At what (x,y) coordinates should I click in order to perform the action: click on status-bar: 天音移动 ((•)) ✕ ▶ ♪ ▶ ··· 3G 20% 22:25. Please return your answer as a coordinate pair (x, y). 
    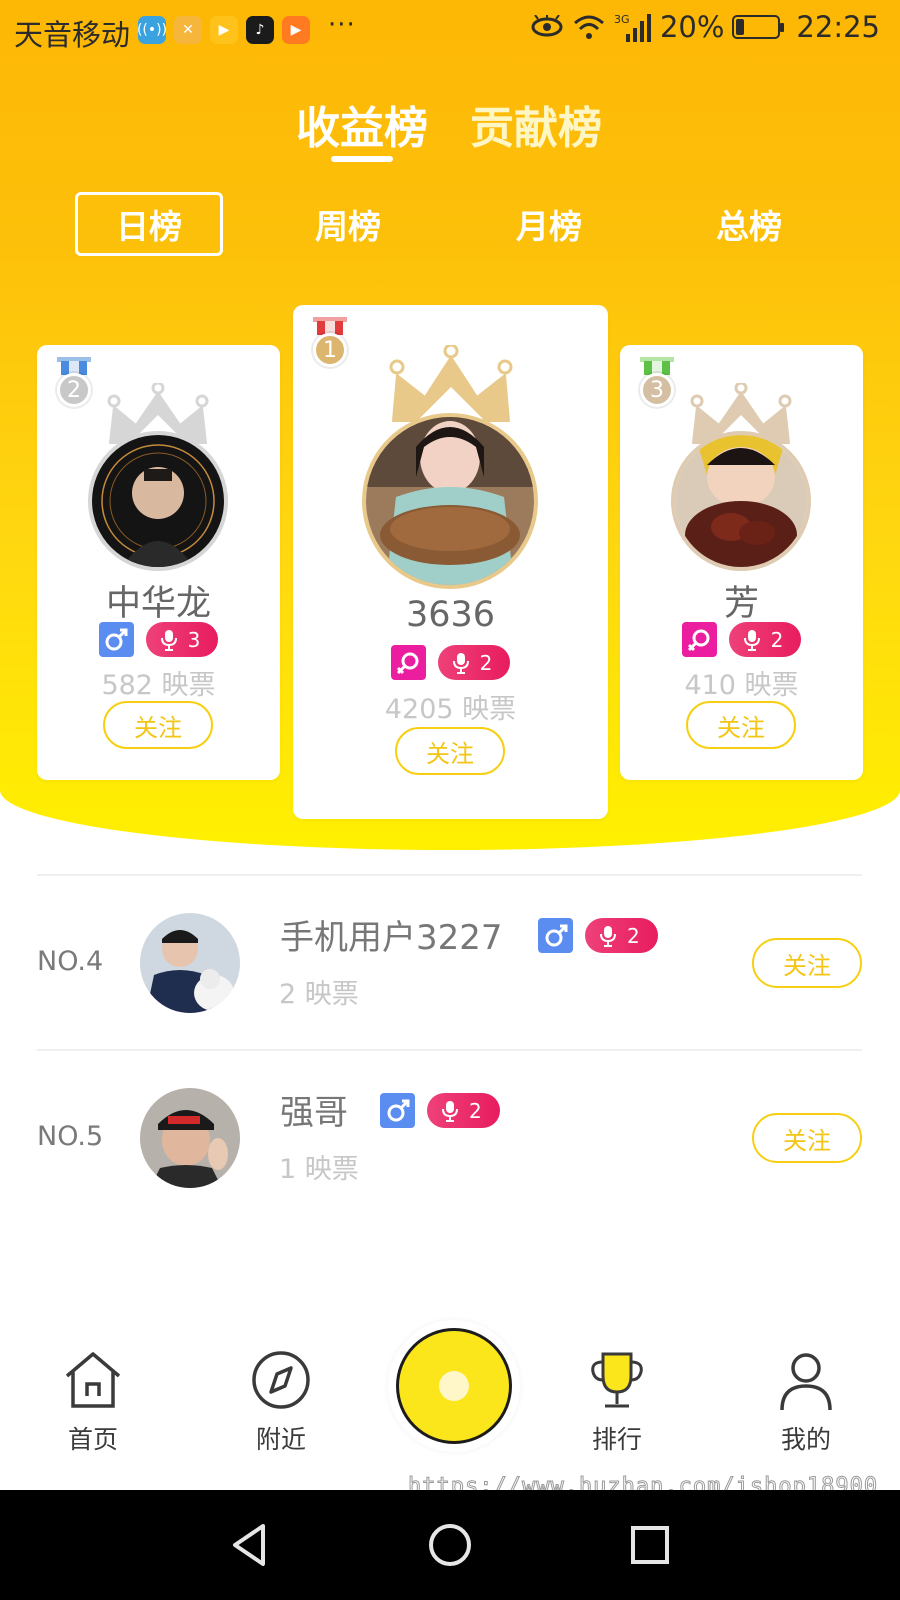
    Looking at the image, I should click on (450, 31).